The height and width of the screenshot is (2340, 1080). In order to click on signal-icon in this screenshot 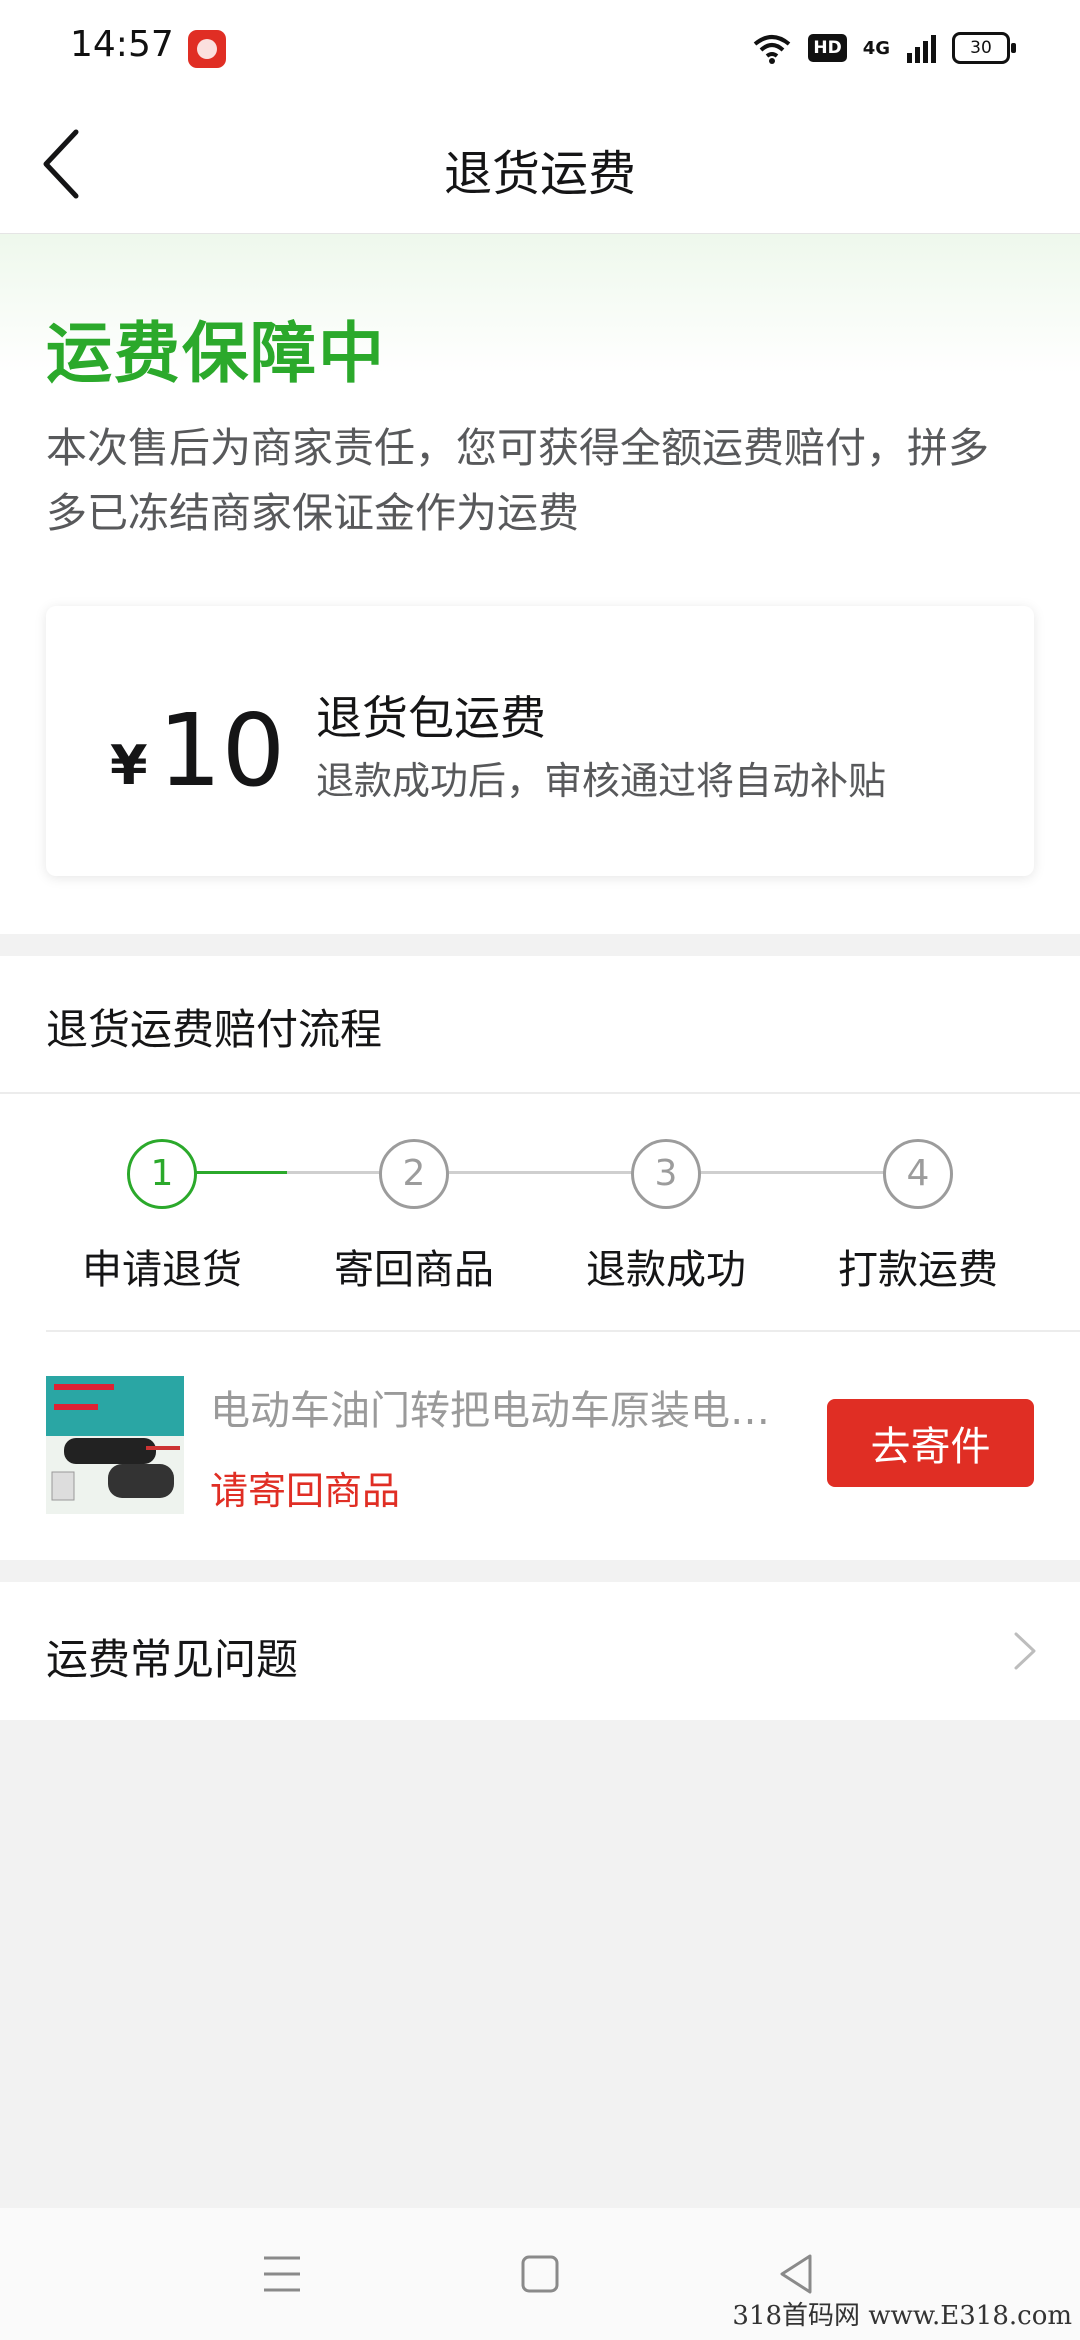, I will do `click(921, 49)`.